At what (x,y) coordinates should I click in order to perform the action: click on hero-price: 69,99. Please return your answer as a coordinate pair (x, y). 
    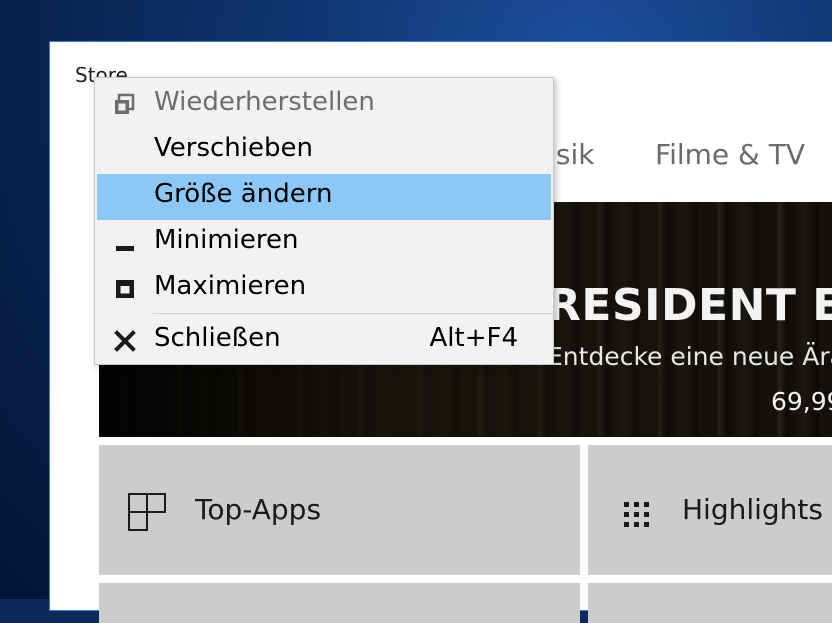
    Looking at the image, I should click on (801, 401).